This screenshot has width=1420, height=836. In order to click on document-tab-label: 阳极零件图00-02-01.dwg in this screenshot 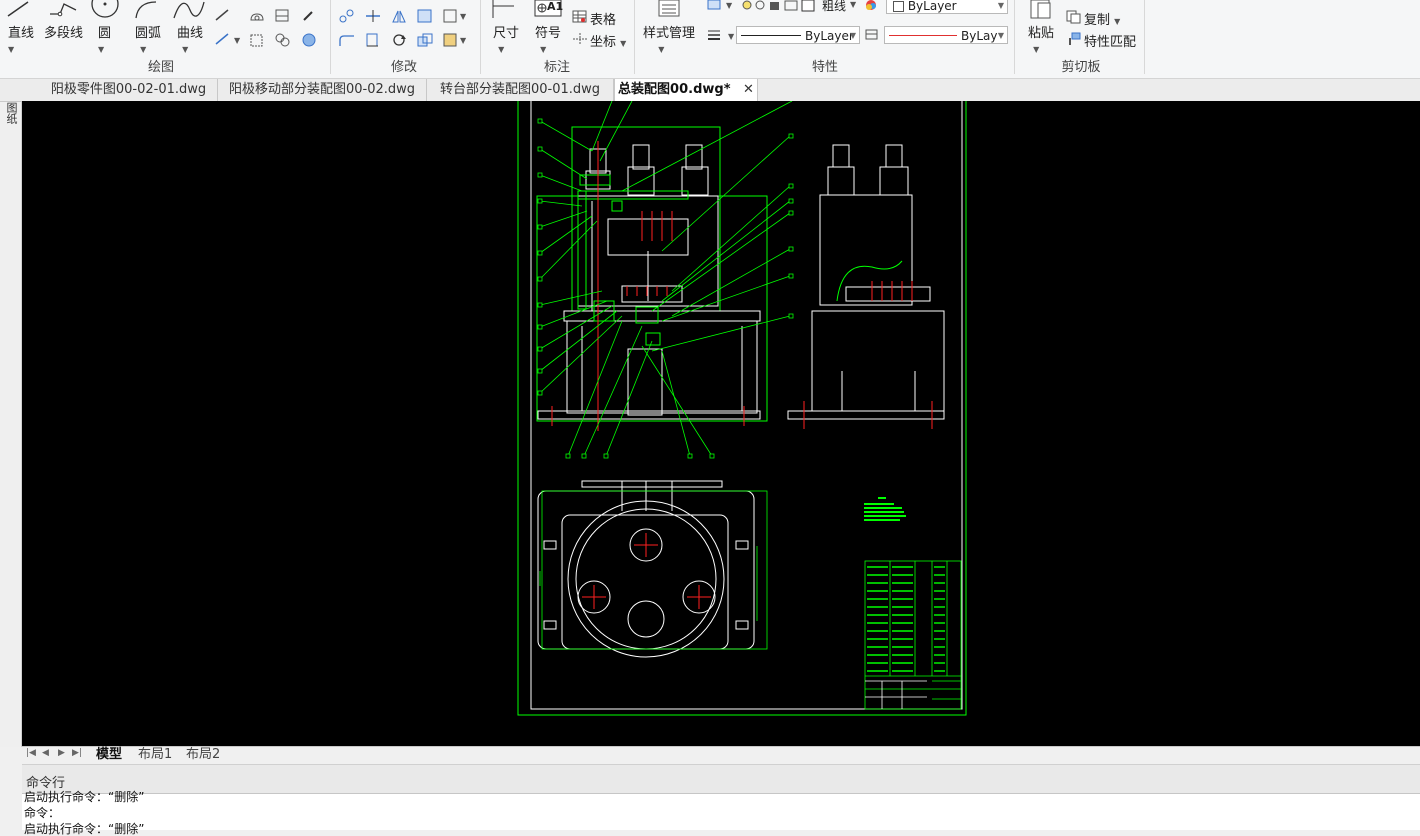, I will do `click(128, 89)`.